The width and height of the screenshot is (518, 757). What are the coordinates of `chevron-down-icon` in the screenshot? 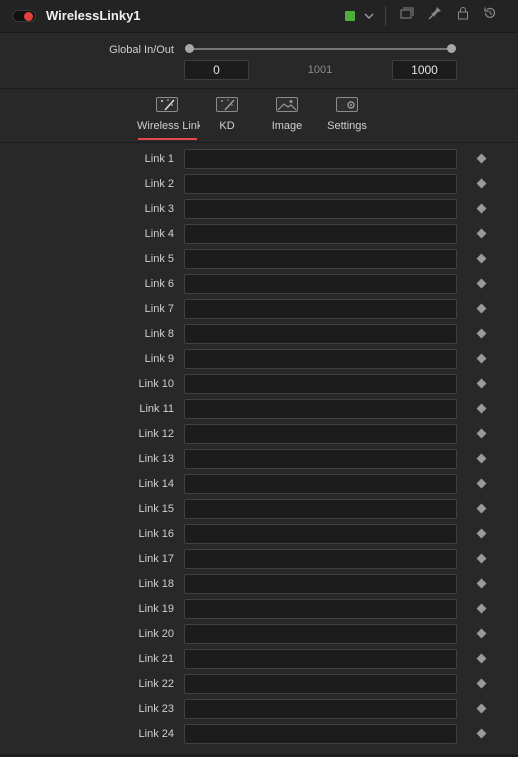 It's located at (369, 16).